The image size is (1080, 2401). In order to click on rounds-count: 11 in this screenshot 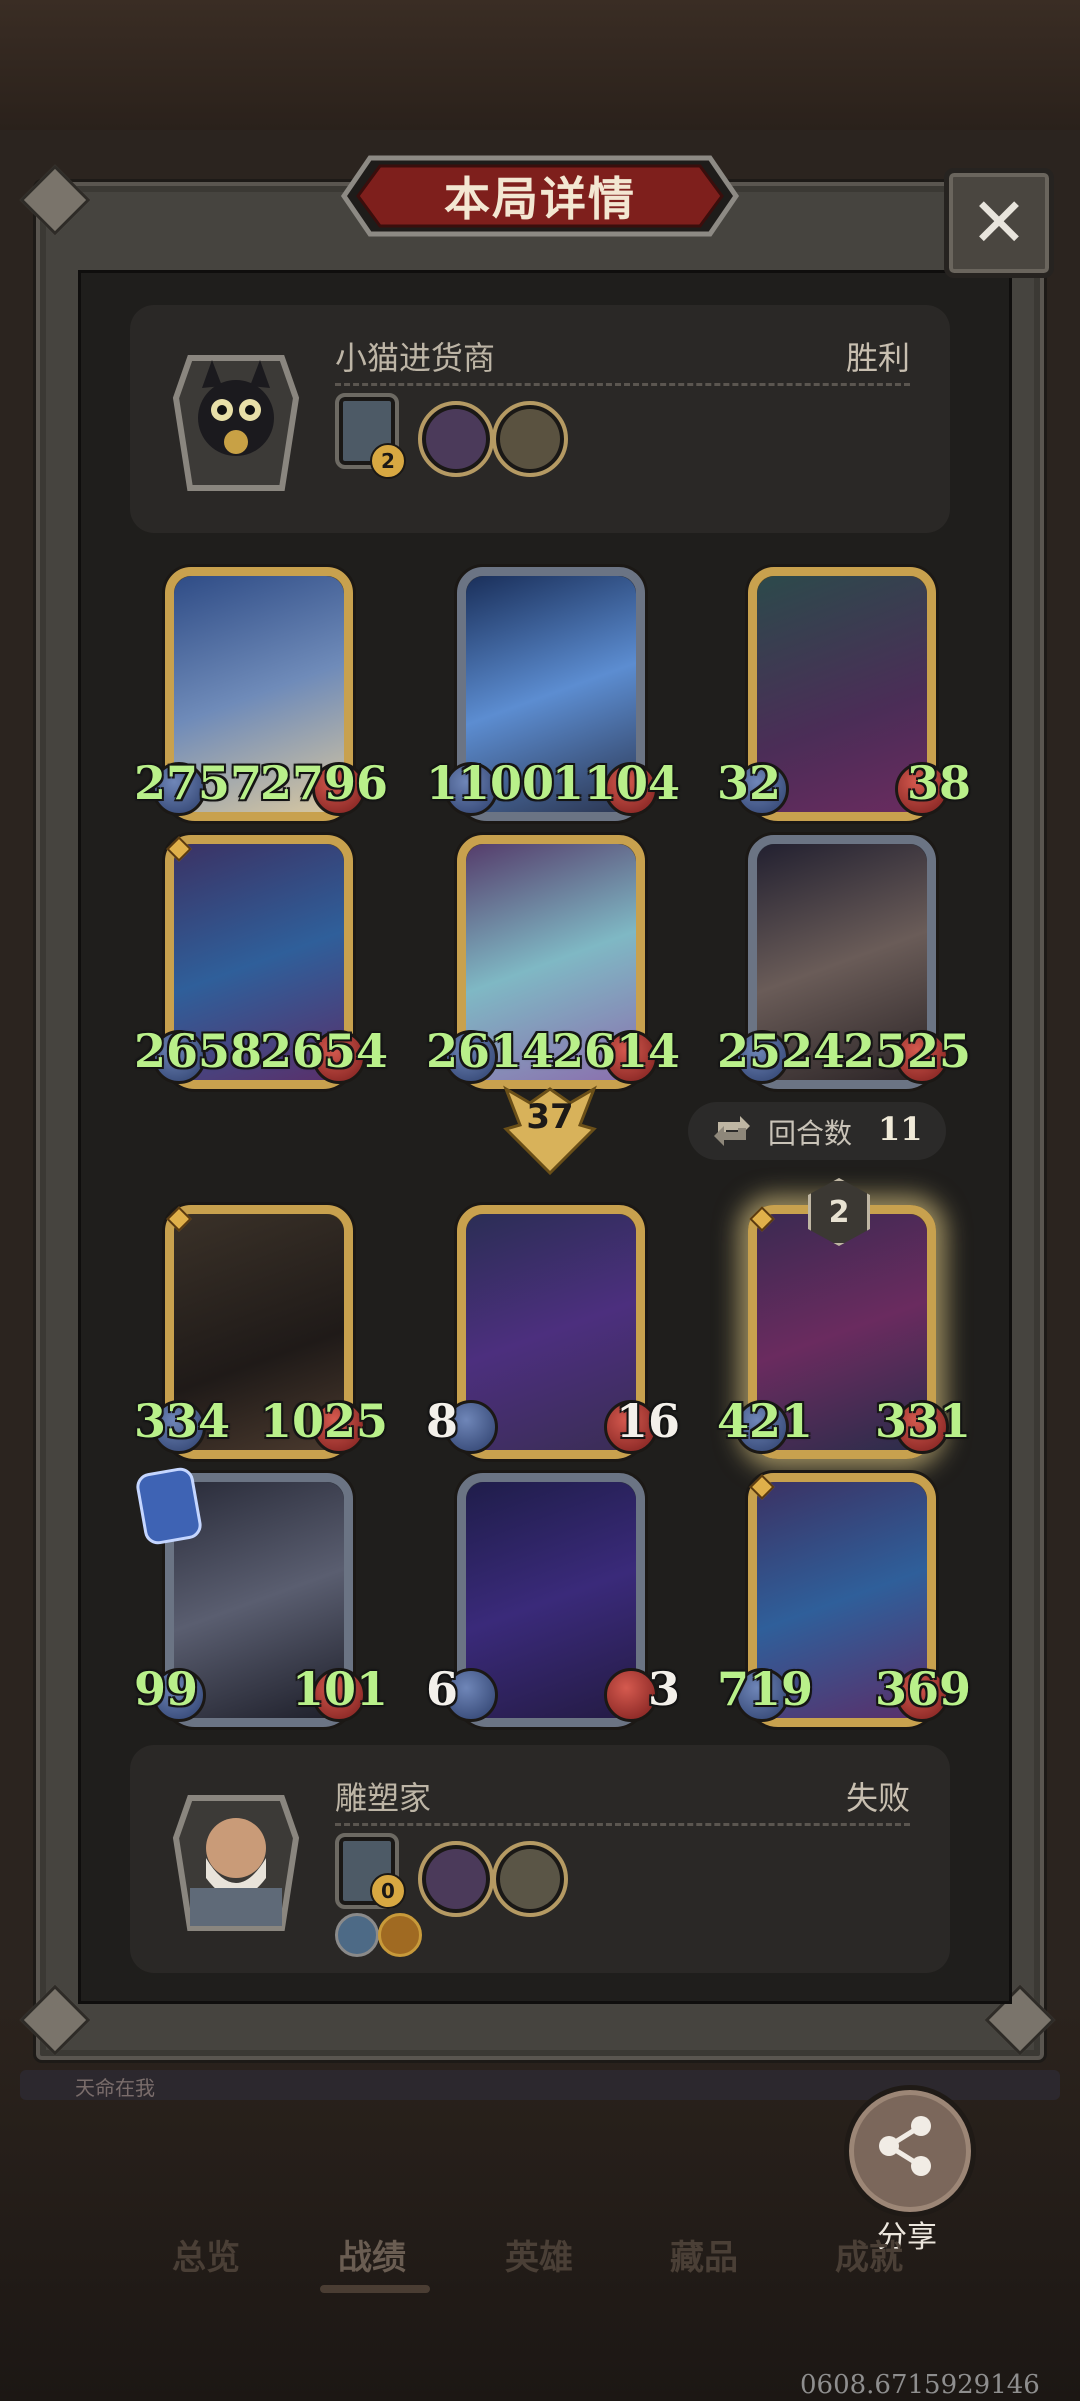, I will do `click(900, 1129)`.